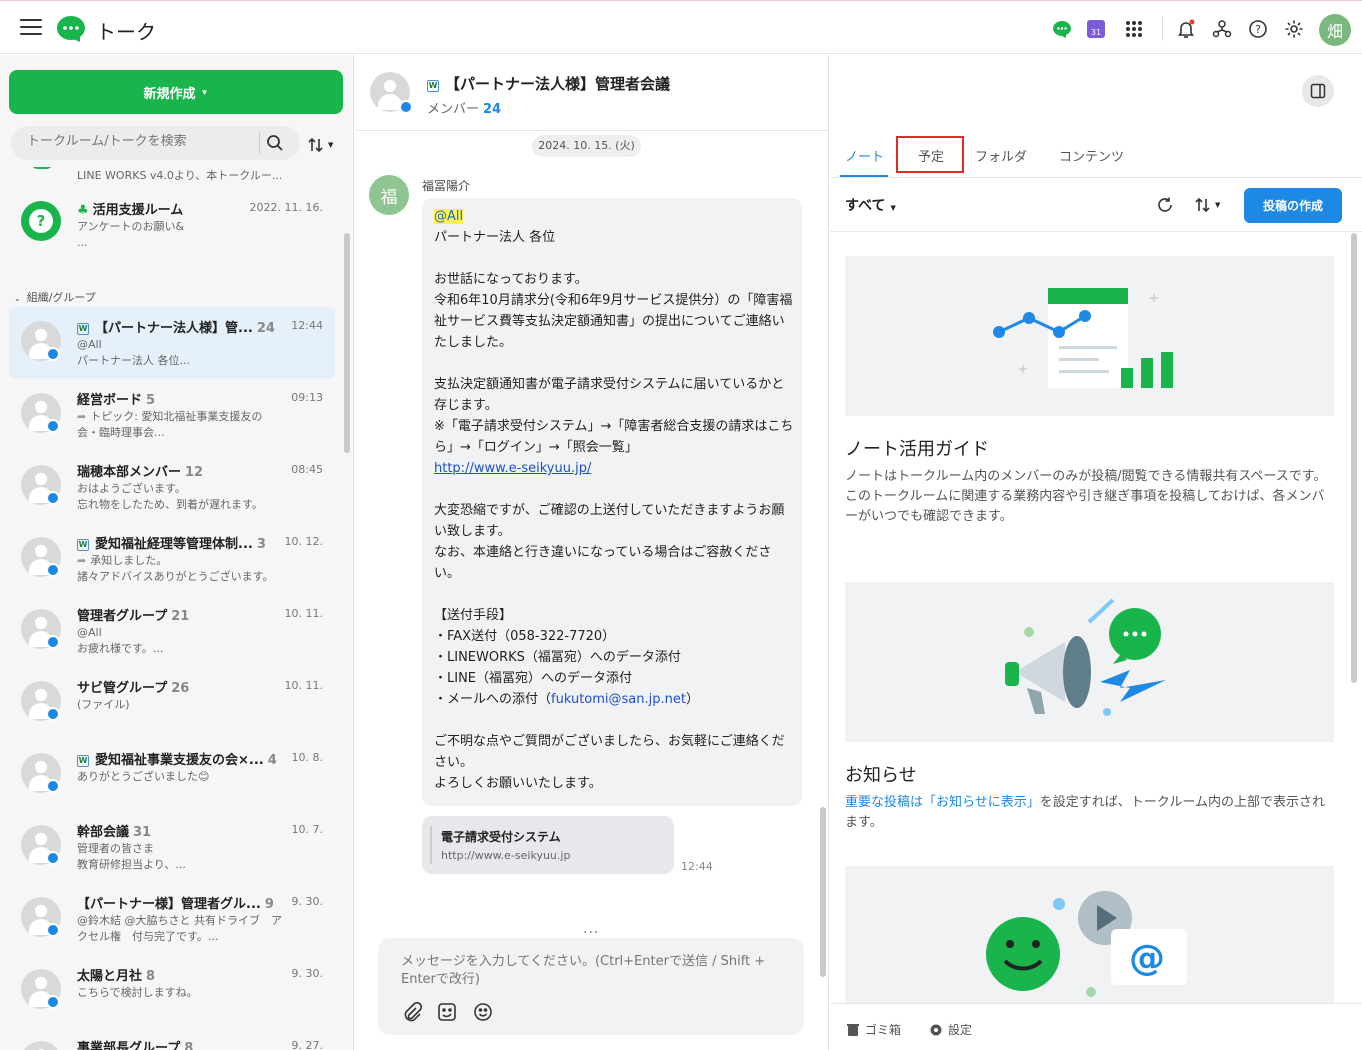  I want to click on new-create-button: 新規作成 ▼, so click(176, 92).